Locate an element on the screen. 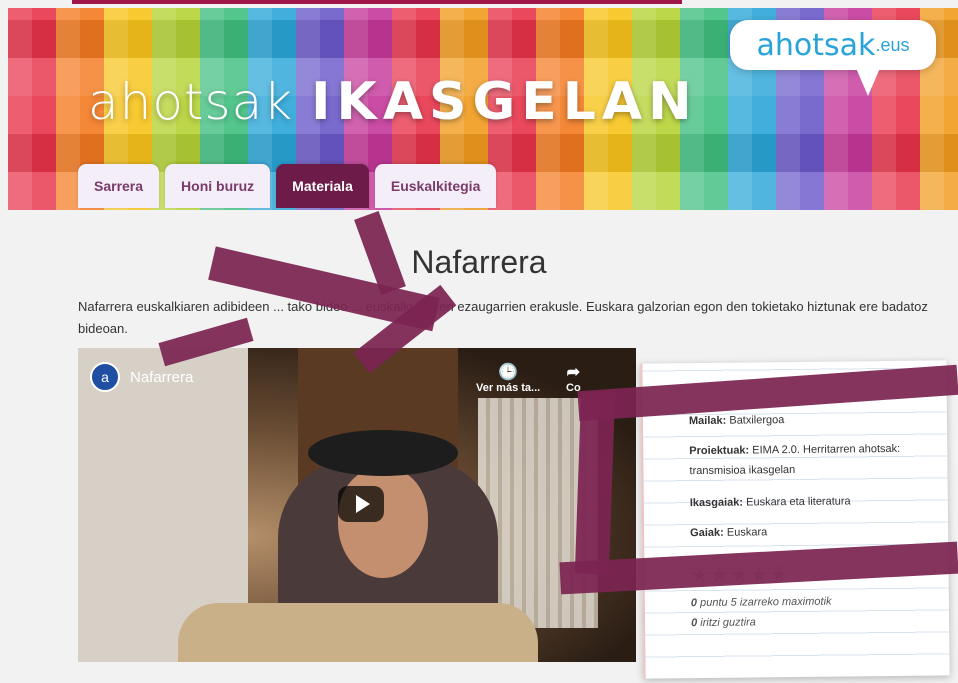 Image resolution: width=958 pixels, height=683 pixels. clock-icon: 🕒 is located at coordinates (508, 372).